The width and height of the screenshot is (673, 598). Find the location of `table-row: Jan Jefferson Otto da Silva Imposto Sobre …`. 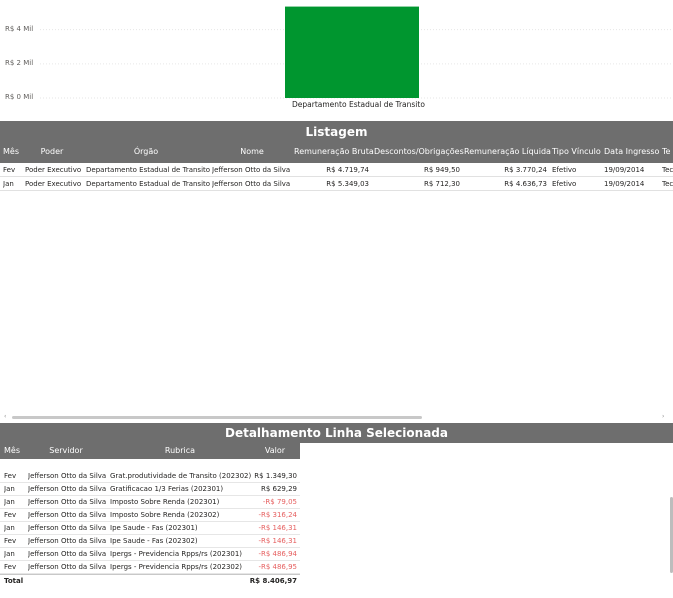

table-row: Jan Jefferson Otto da Silva Imposto Sobre … is located at coordinates (150, 502).